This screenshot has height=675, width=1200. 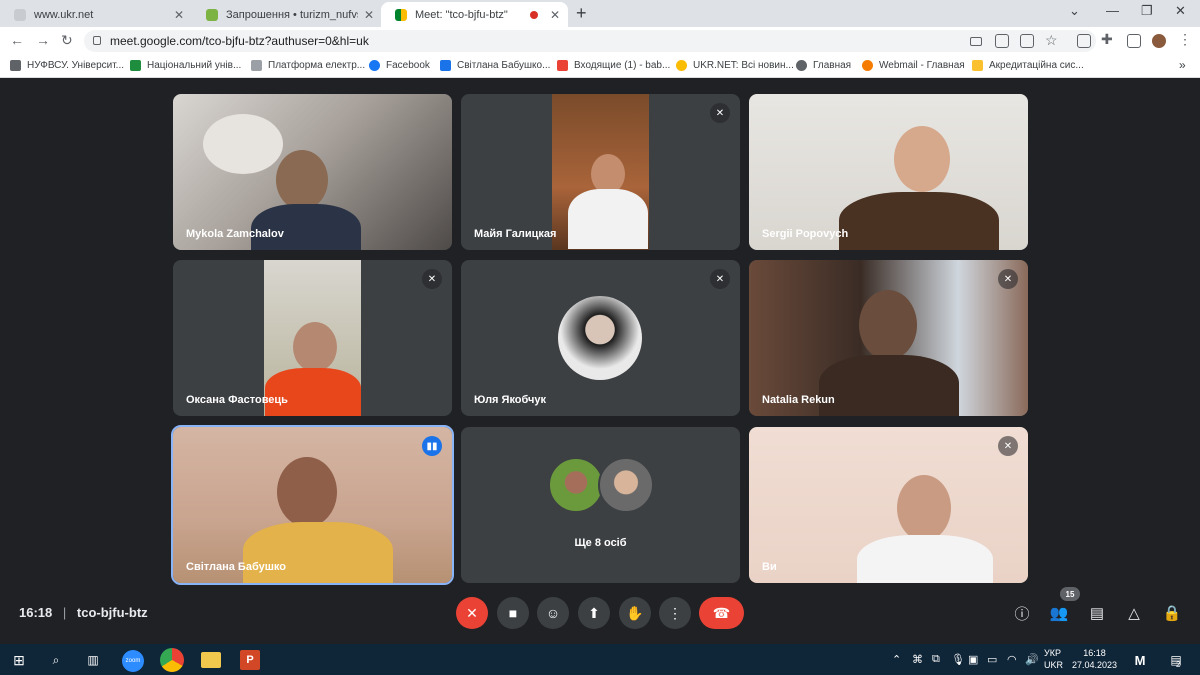 What do you see at coordinates (43, 40) in the screenshot?
I see `forward-button: →` at bounding box center [43, 40].